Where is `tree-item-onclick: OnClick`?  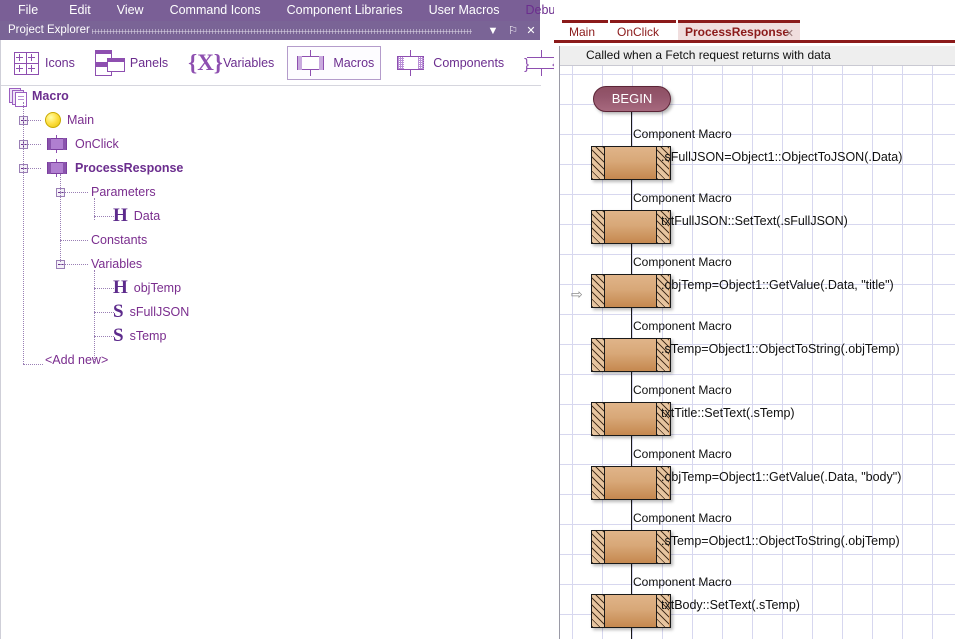
tree-item-onclick: OnClick is located at coordinates (82, 144).